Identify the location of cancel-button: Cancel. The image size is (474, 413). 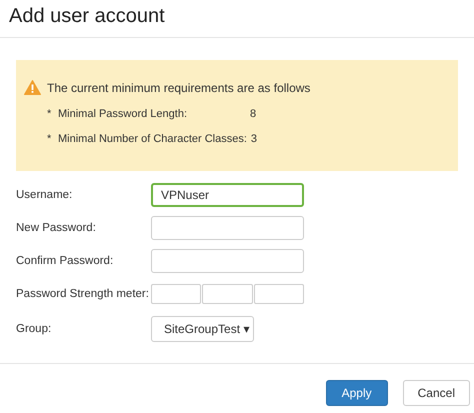
(436, 393).